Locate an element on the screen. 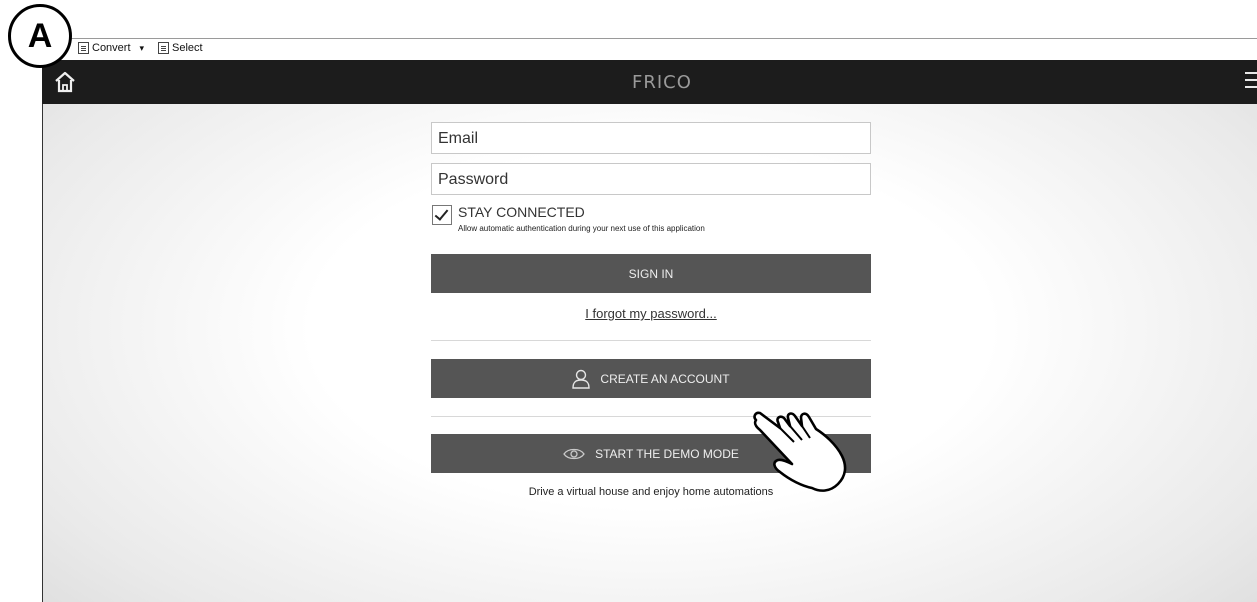  select-tool: Select is located at coordinates (180, 48).